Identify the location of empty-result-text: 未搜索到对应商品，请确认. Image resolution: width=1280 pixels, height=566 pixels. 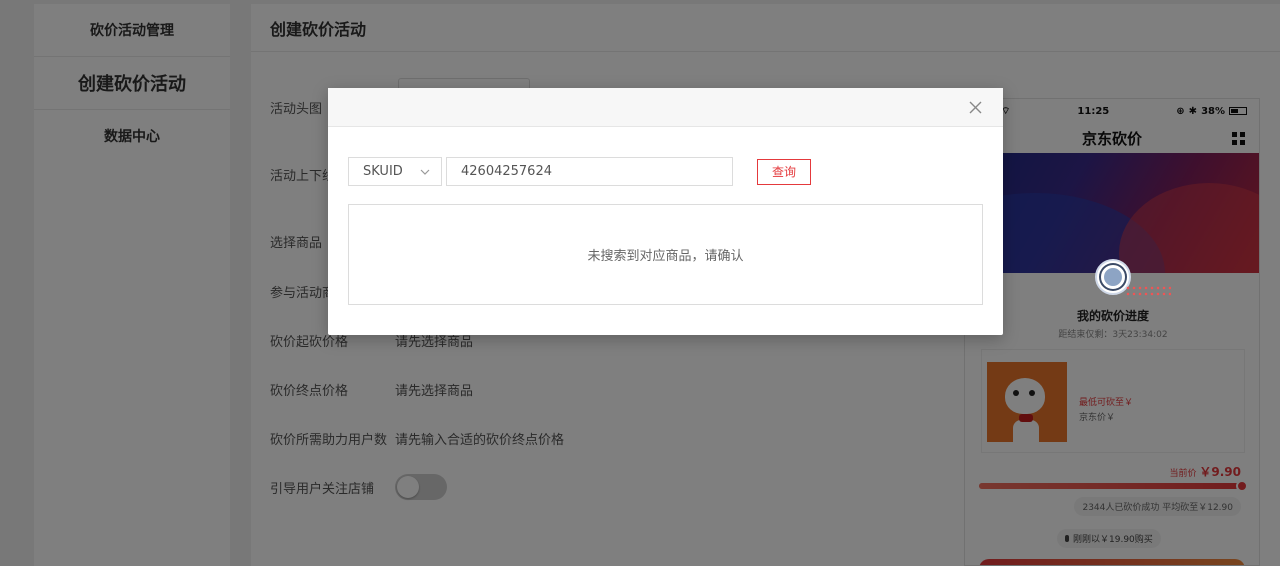
(665, 256).